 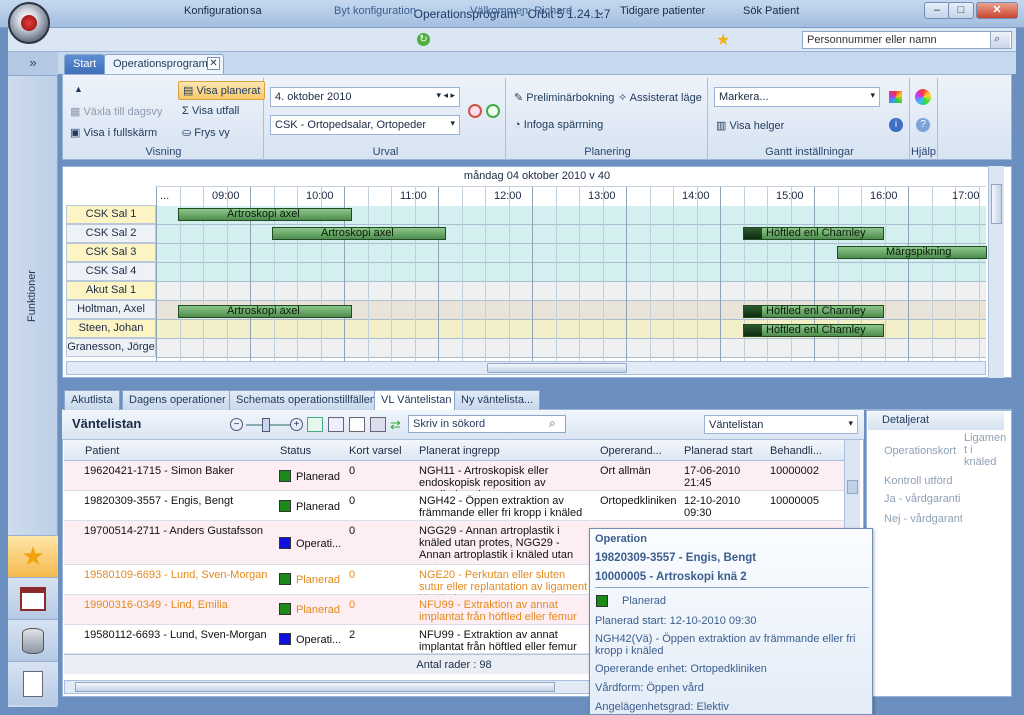 What do you see at coordinates (923, 97) in the screenshot?
I see `color-wheel-icon` at bounding box center [923, 97].